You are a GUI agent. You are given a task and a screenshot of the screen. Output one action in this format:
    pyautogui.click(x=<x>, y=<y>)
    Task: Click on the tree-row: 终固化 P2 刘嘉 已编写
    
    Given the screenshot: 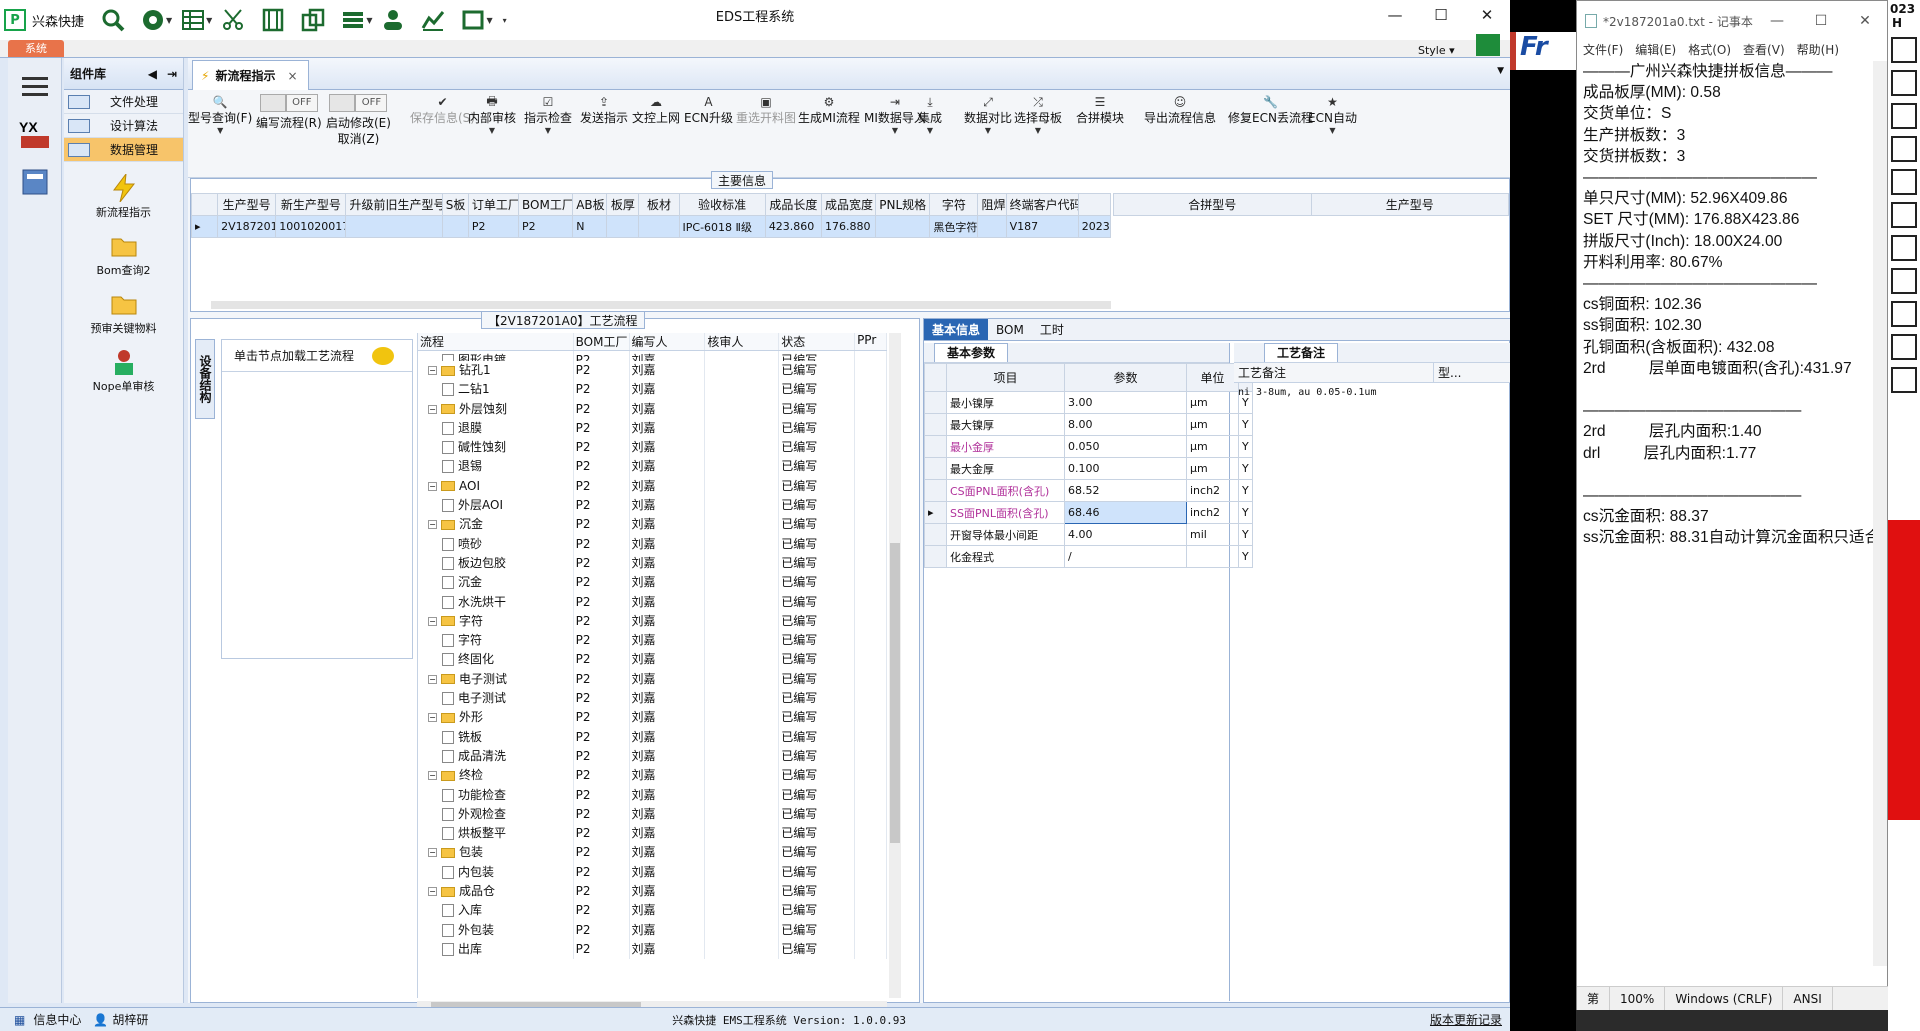 What is the action you would take?
    pyautogui.click(x=652, y=660)
    